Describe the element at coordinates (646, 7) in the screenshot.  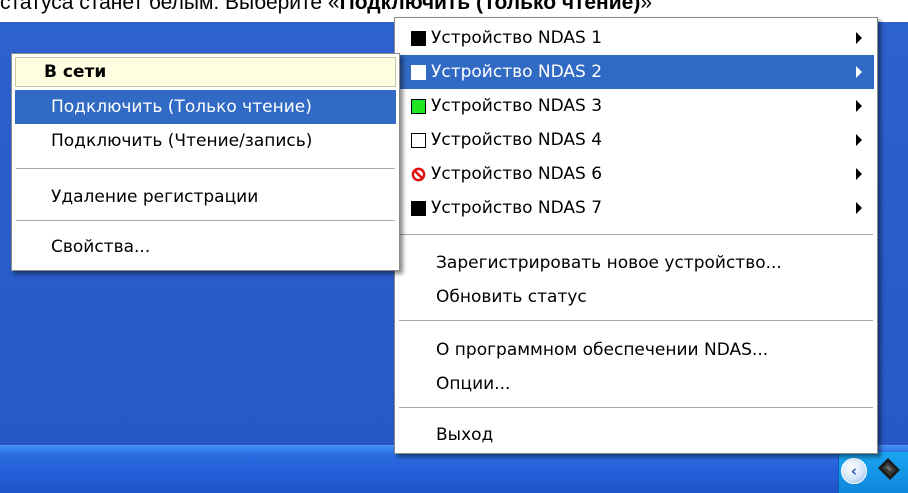
I see `caption-suffix: »` at that location.